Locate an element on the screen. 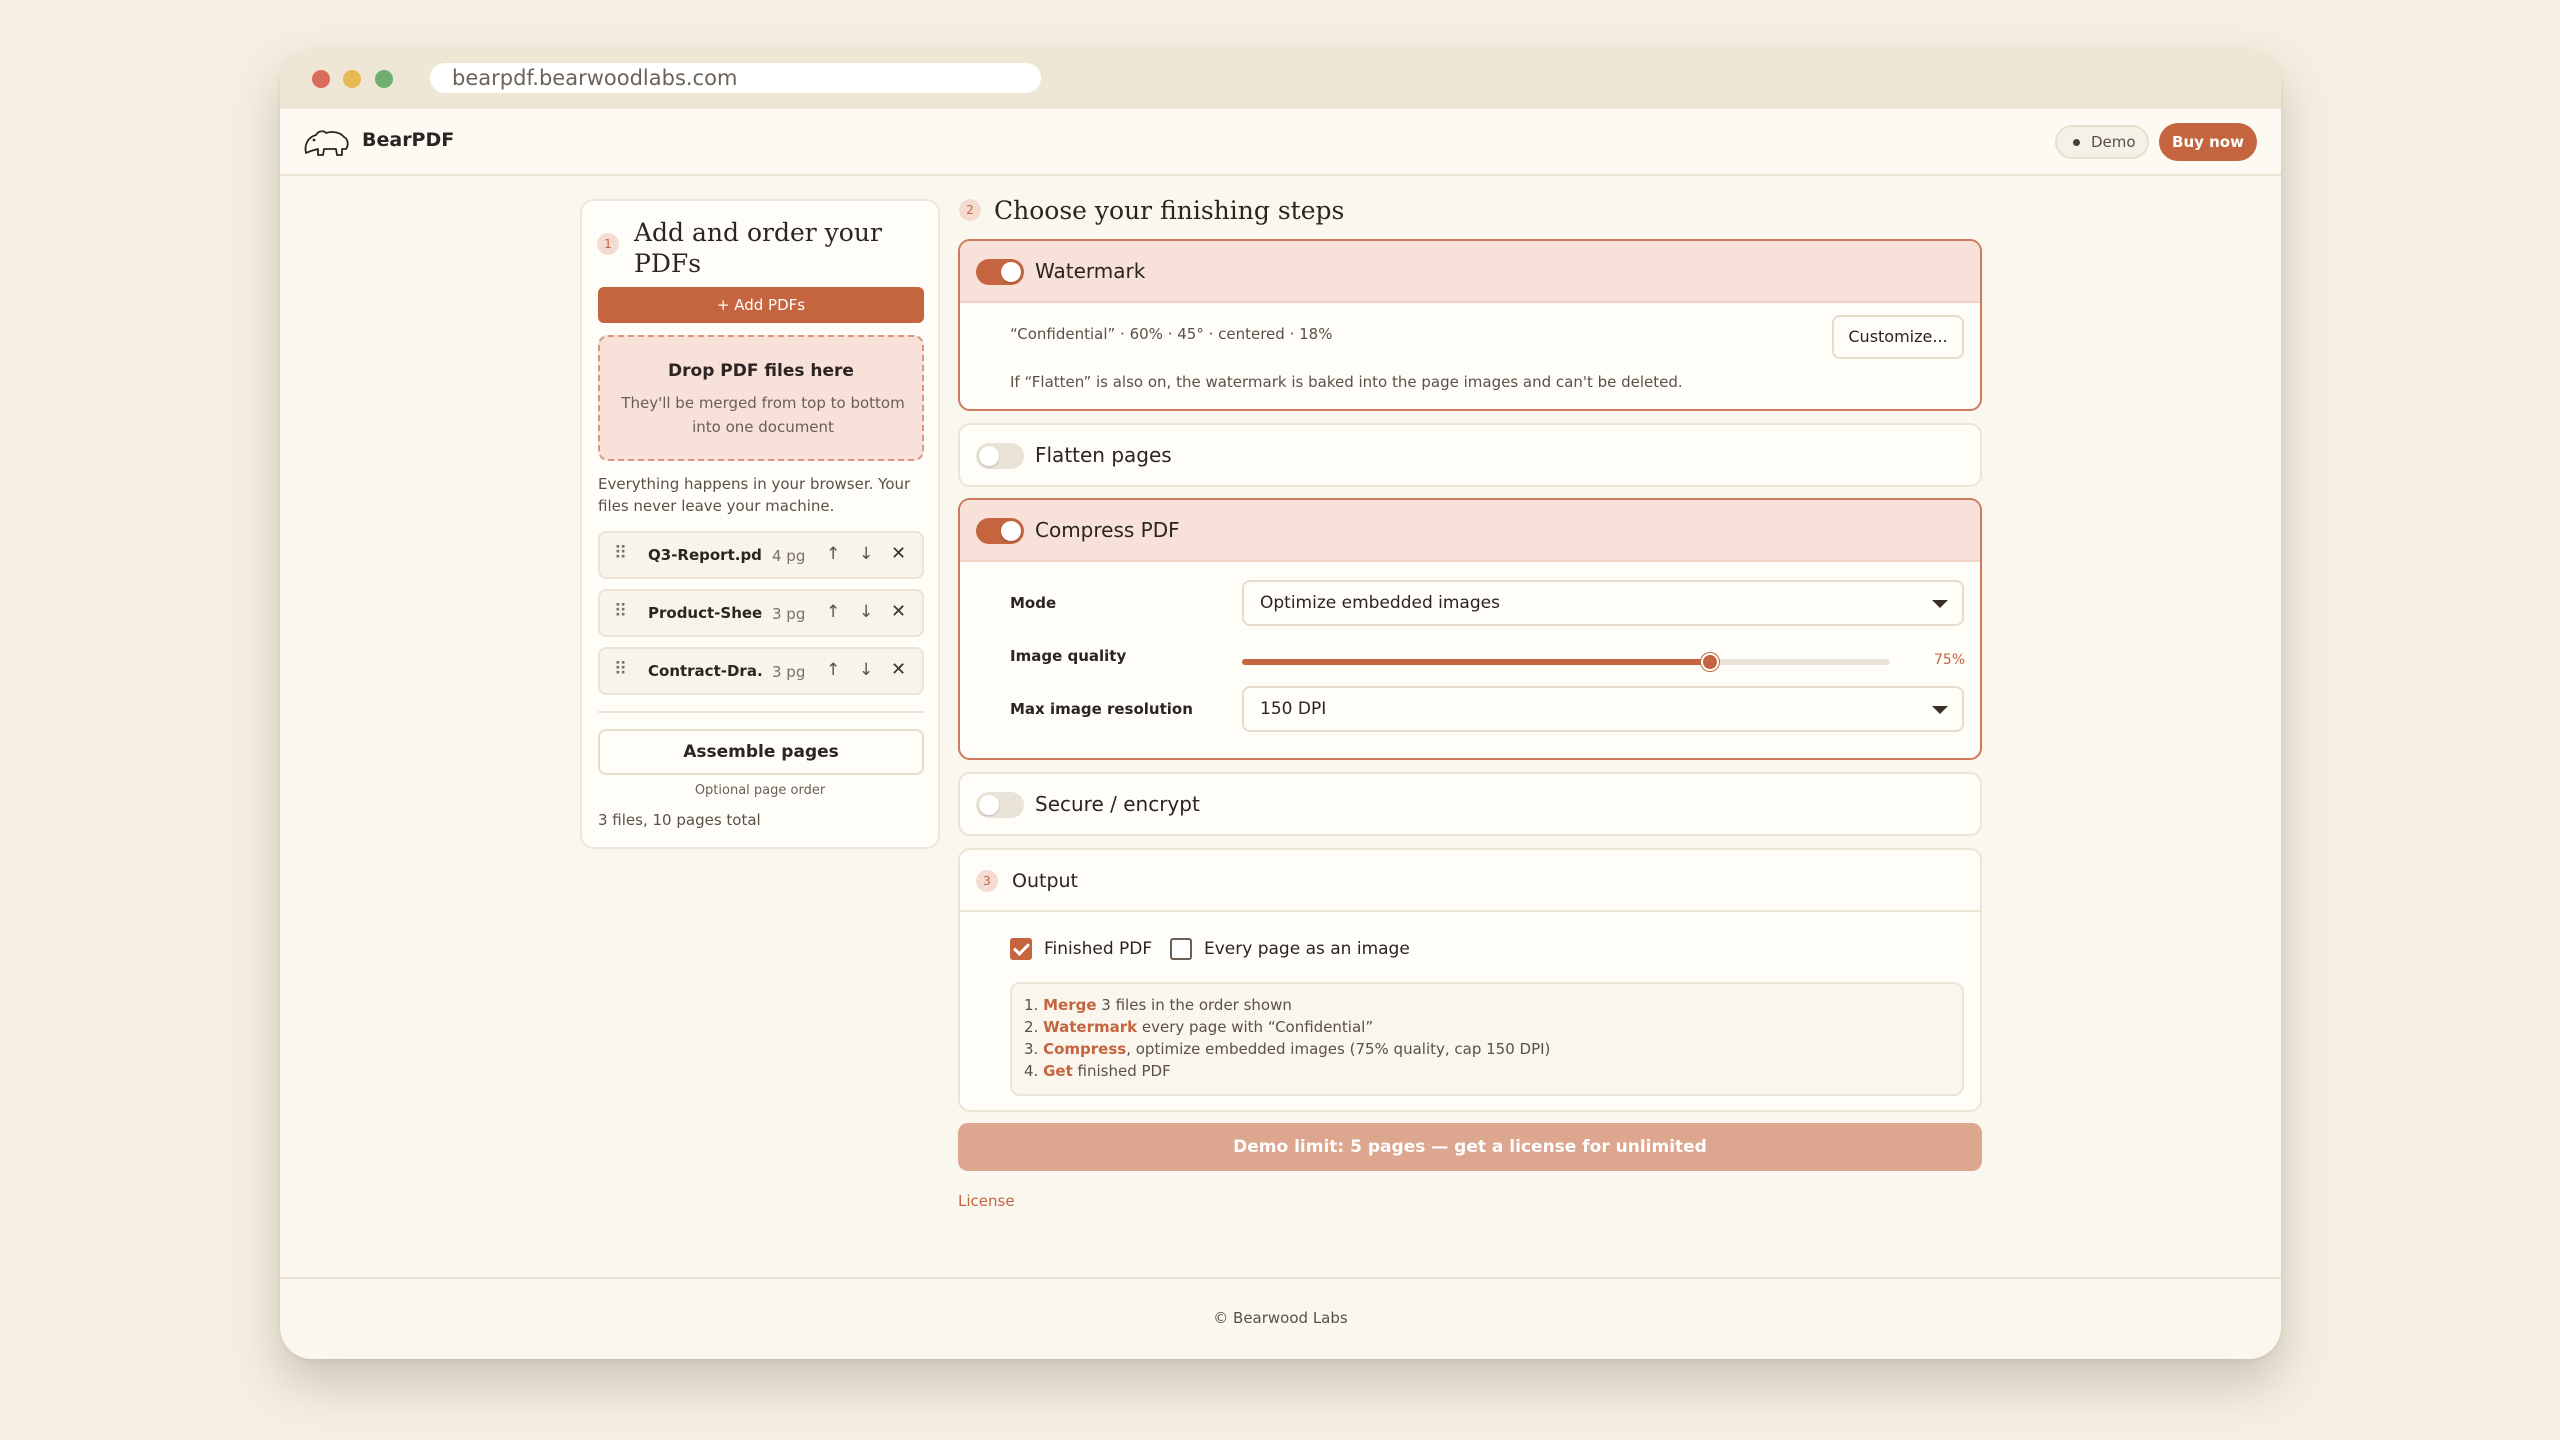 This screenshot has width=2560, height=1440. divider is located at coordinates (761, 712).